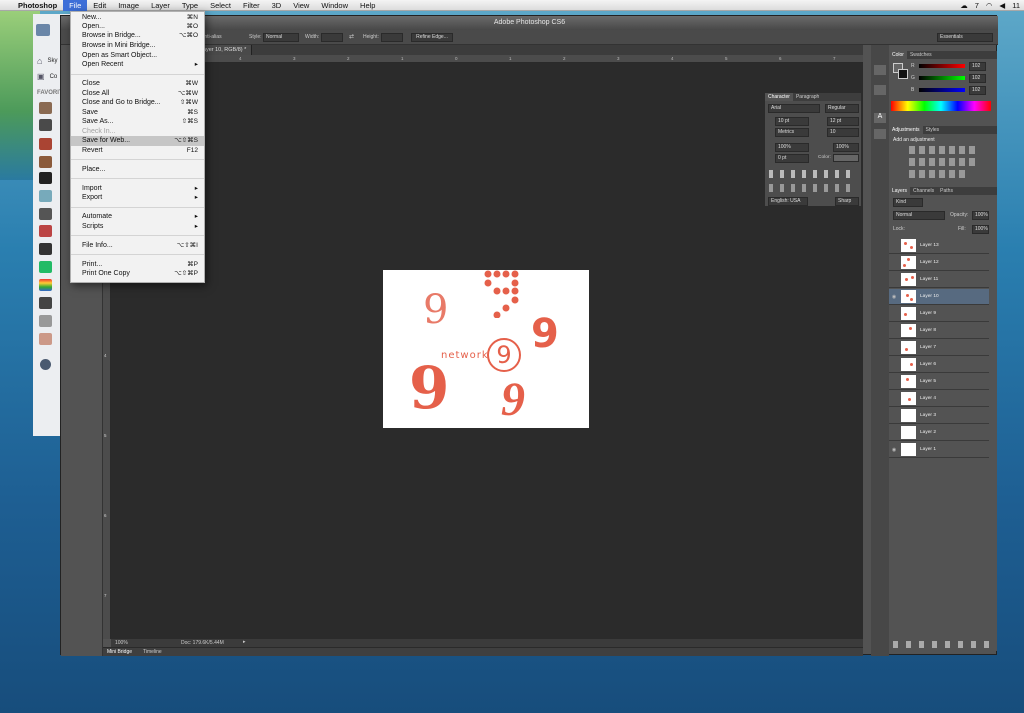 The height and width of the screenshot is (713, 1024). Describe the element at coordinates (977, 78) in the screenshot. I see `green-value: 102` at that location.